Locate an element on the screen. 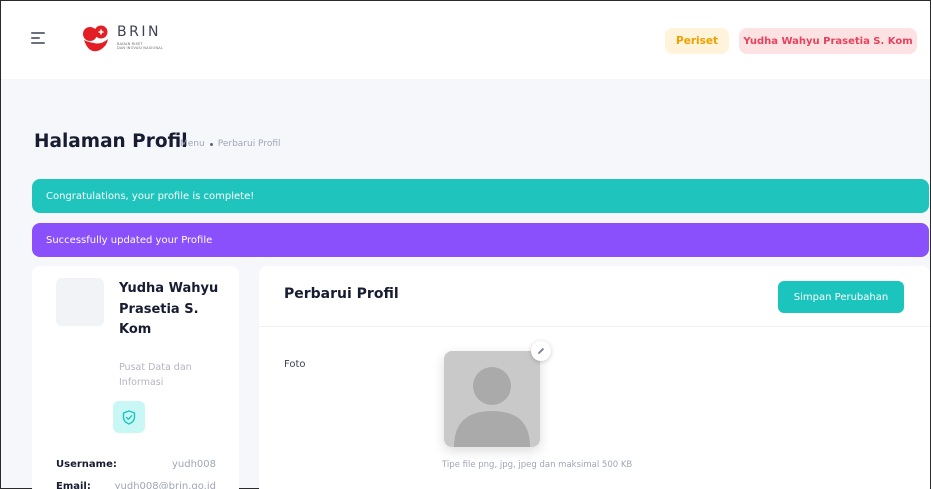 This screenshot has width=931, height=489. default-avatar-icon is located at coordinates (492, 399).